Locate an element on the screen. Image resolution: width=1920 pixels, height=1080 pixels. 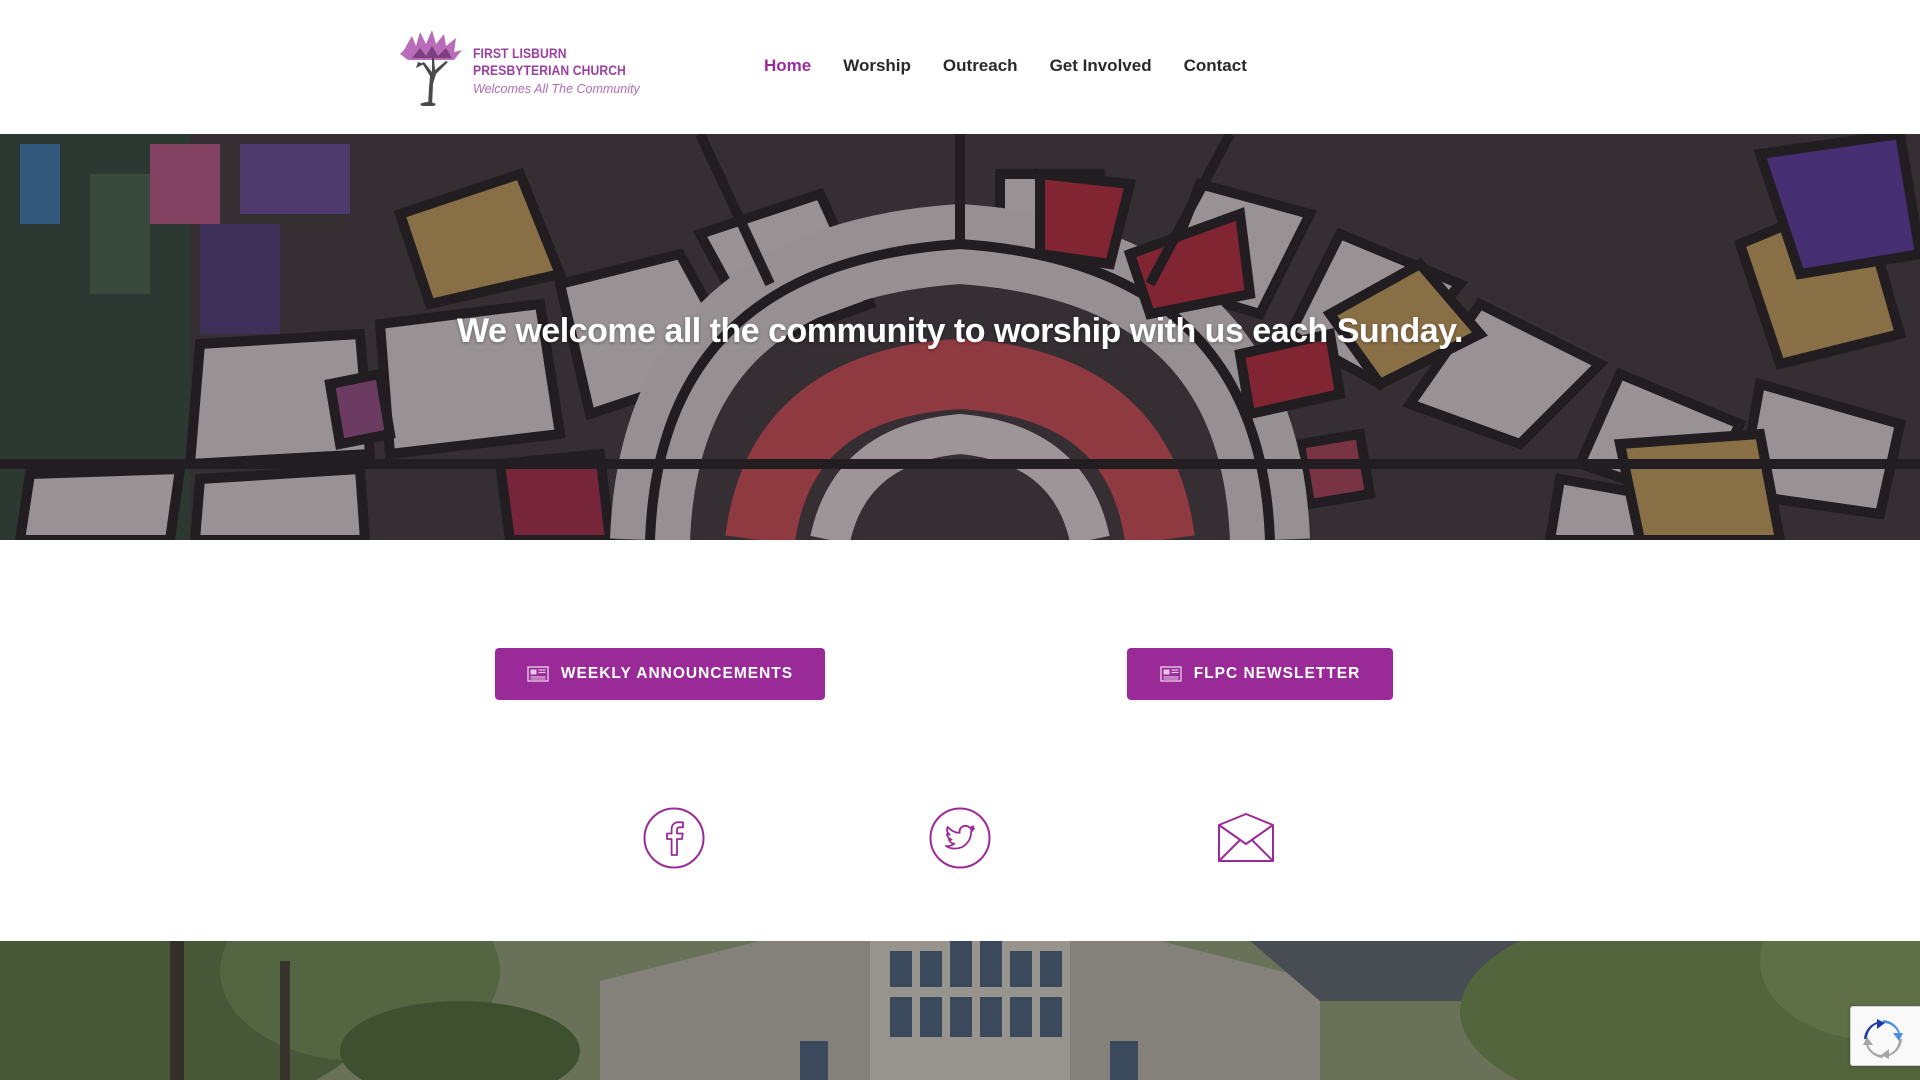
flpc-newsletter-label: FLPC NEWSLETTER is located at coordinates (1277, 673).